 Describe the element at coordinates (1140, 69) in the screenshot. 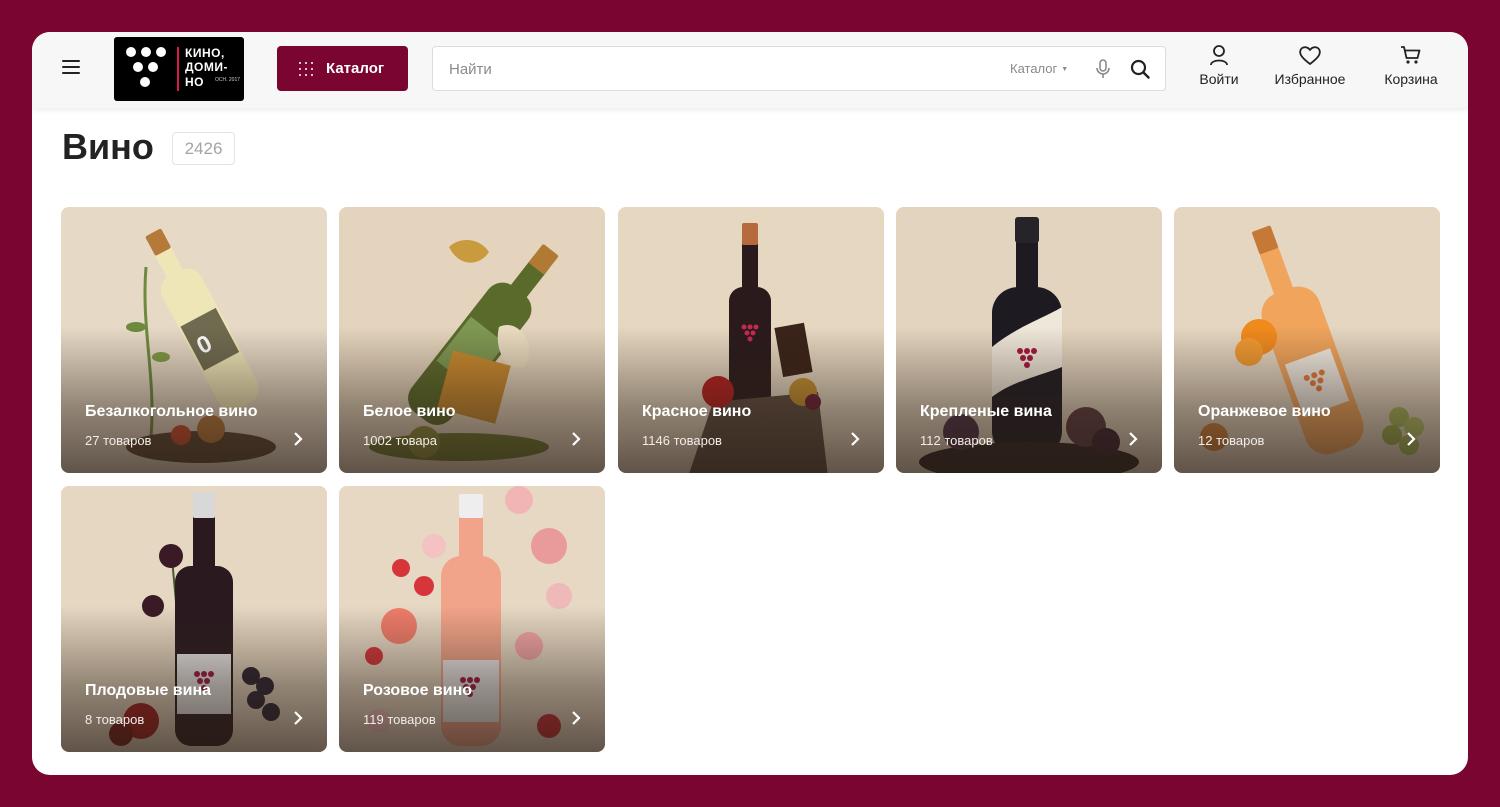

I see `search-icon` at that location.